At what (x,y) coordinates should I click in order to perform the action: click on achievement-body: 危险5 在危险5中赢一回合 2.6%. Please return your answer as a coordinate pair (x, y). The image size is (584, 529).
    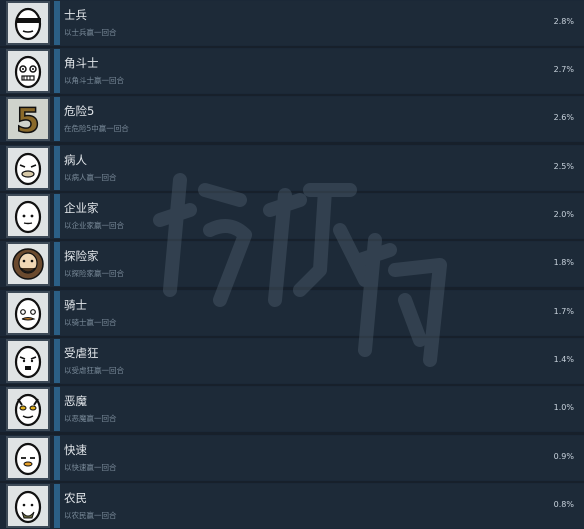
    Looking at the image, I should click on (319, 119).